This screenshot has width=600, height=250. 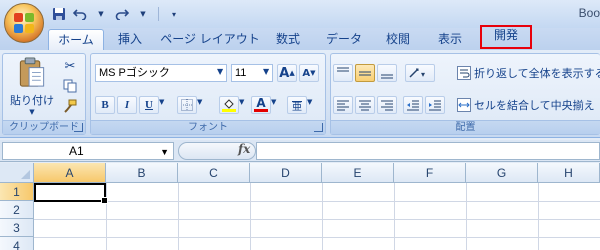 I want to click on wrap-text-button: 折り返して全体を表示する, so click(x=528, y=73).